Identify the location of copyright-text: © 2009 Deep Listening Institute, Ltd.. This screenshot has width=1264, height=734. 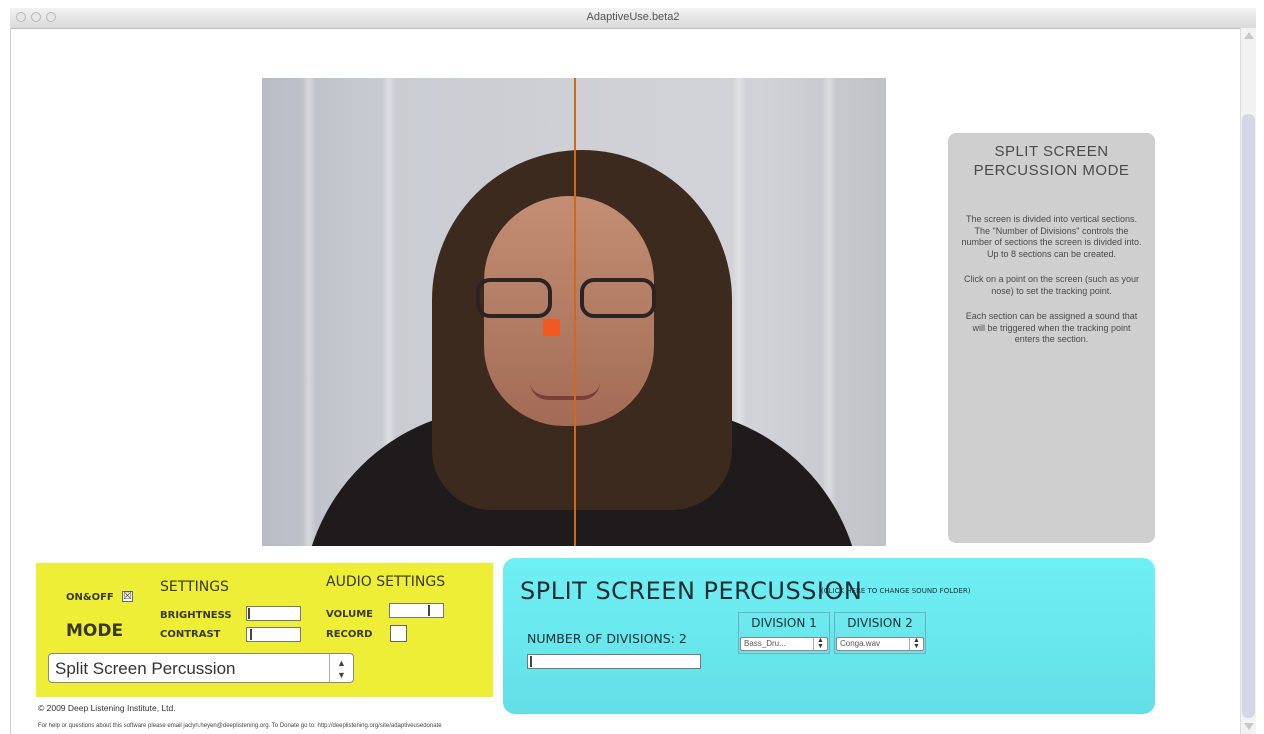
(107, 708).